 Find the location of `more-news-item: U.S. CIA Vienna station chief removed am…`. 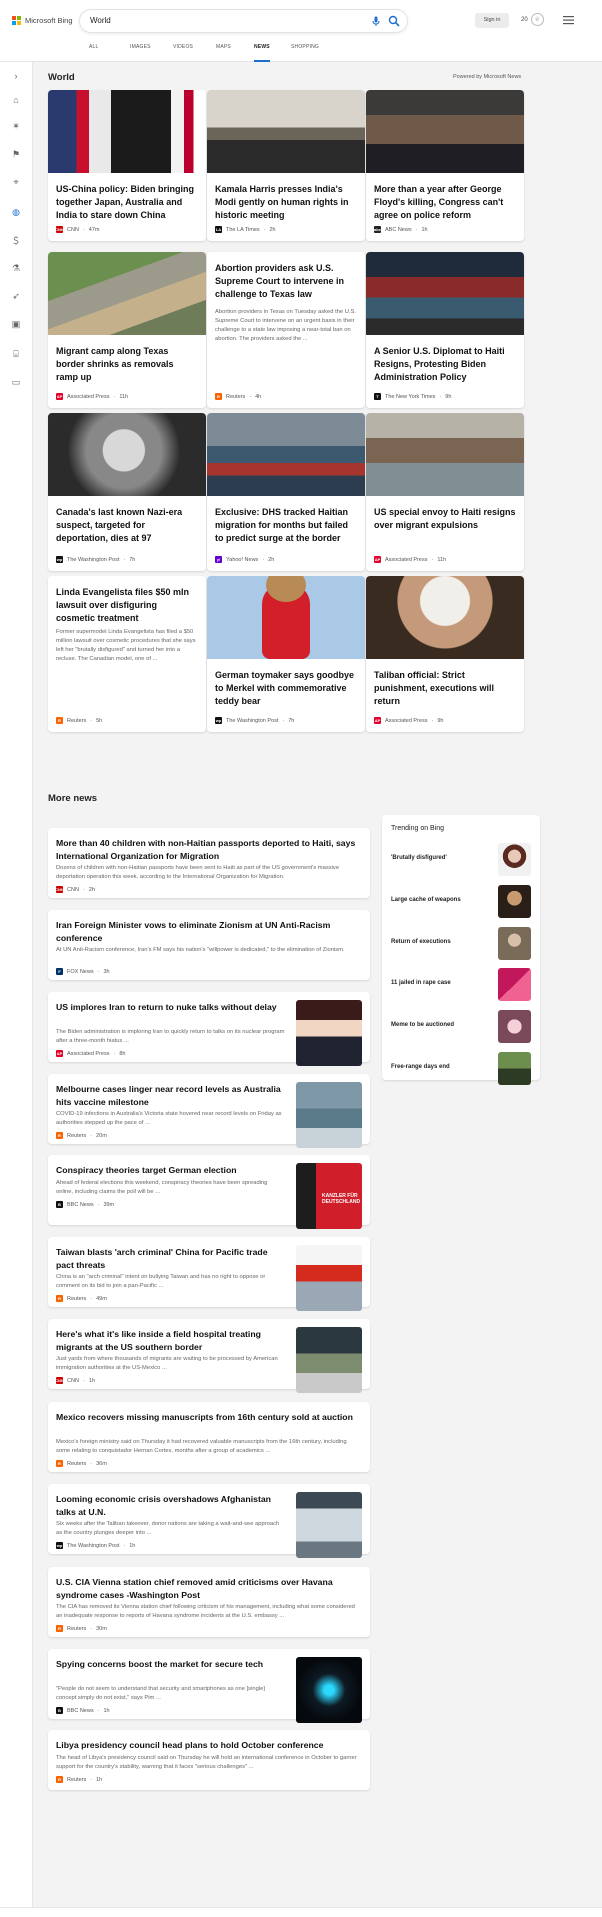

more-news-item: U.S. CIA Vienna station chief removed am… is located at coordinates (209, 1602).